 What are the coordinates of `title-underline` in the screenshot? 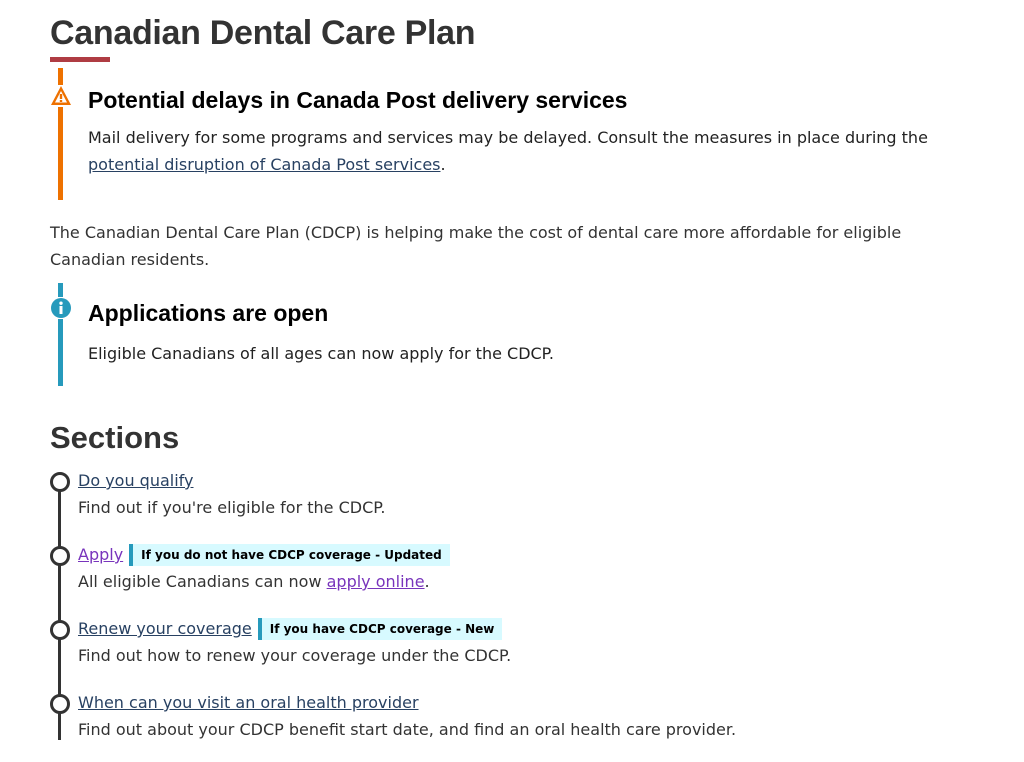 It's located at (80, 59).